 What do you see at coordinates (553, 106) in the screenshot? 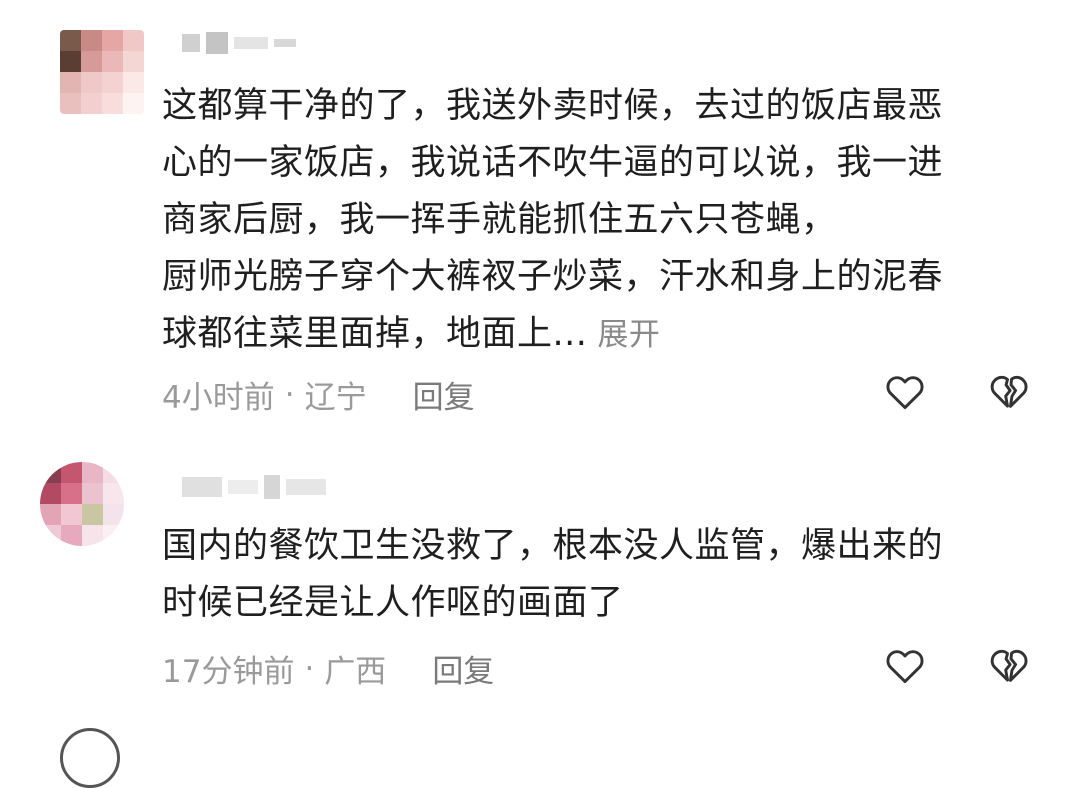
I see `comment-line: 这都算干净的了，我送外卖时候，去过的饭店最恶` at bounding box center [553, 106].